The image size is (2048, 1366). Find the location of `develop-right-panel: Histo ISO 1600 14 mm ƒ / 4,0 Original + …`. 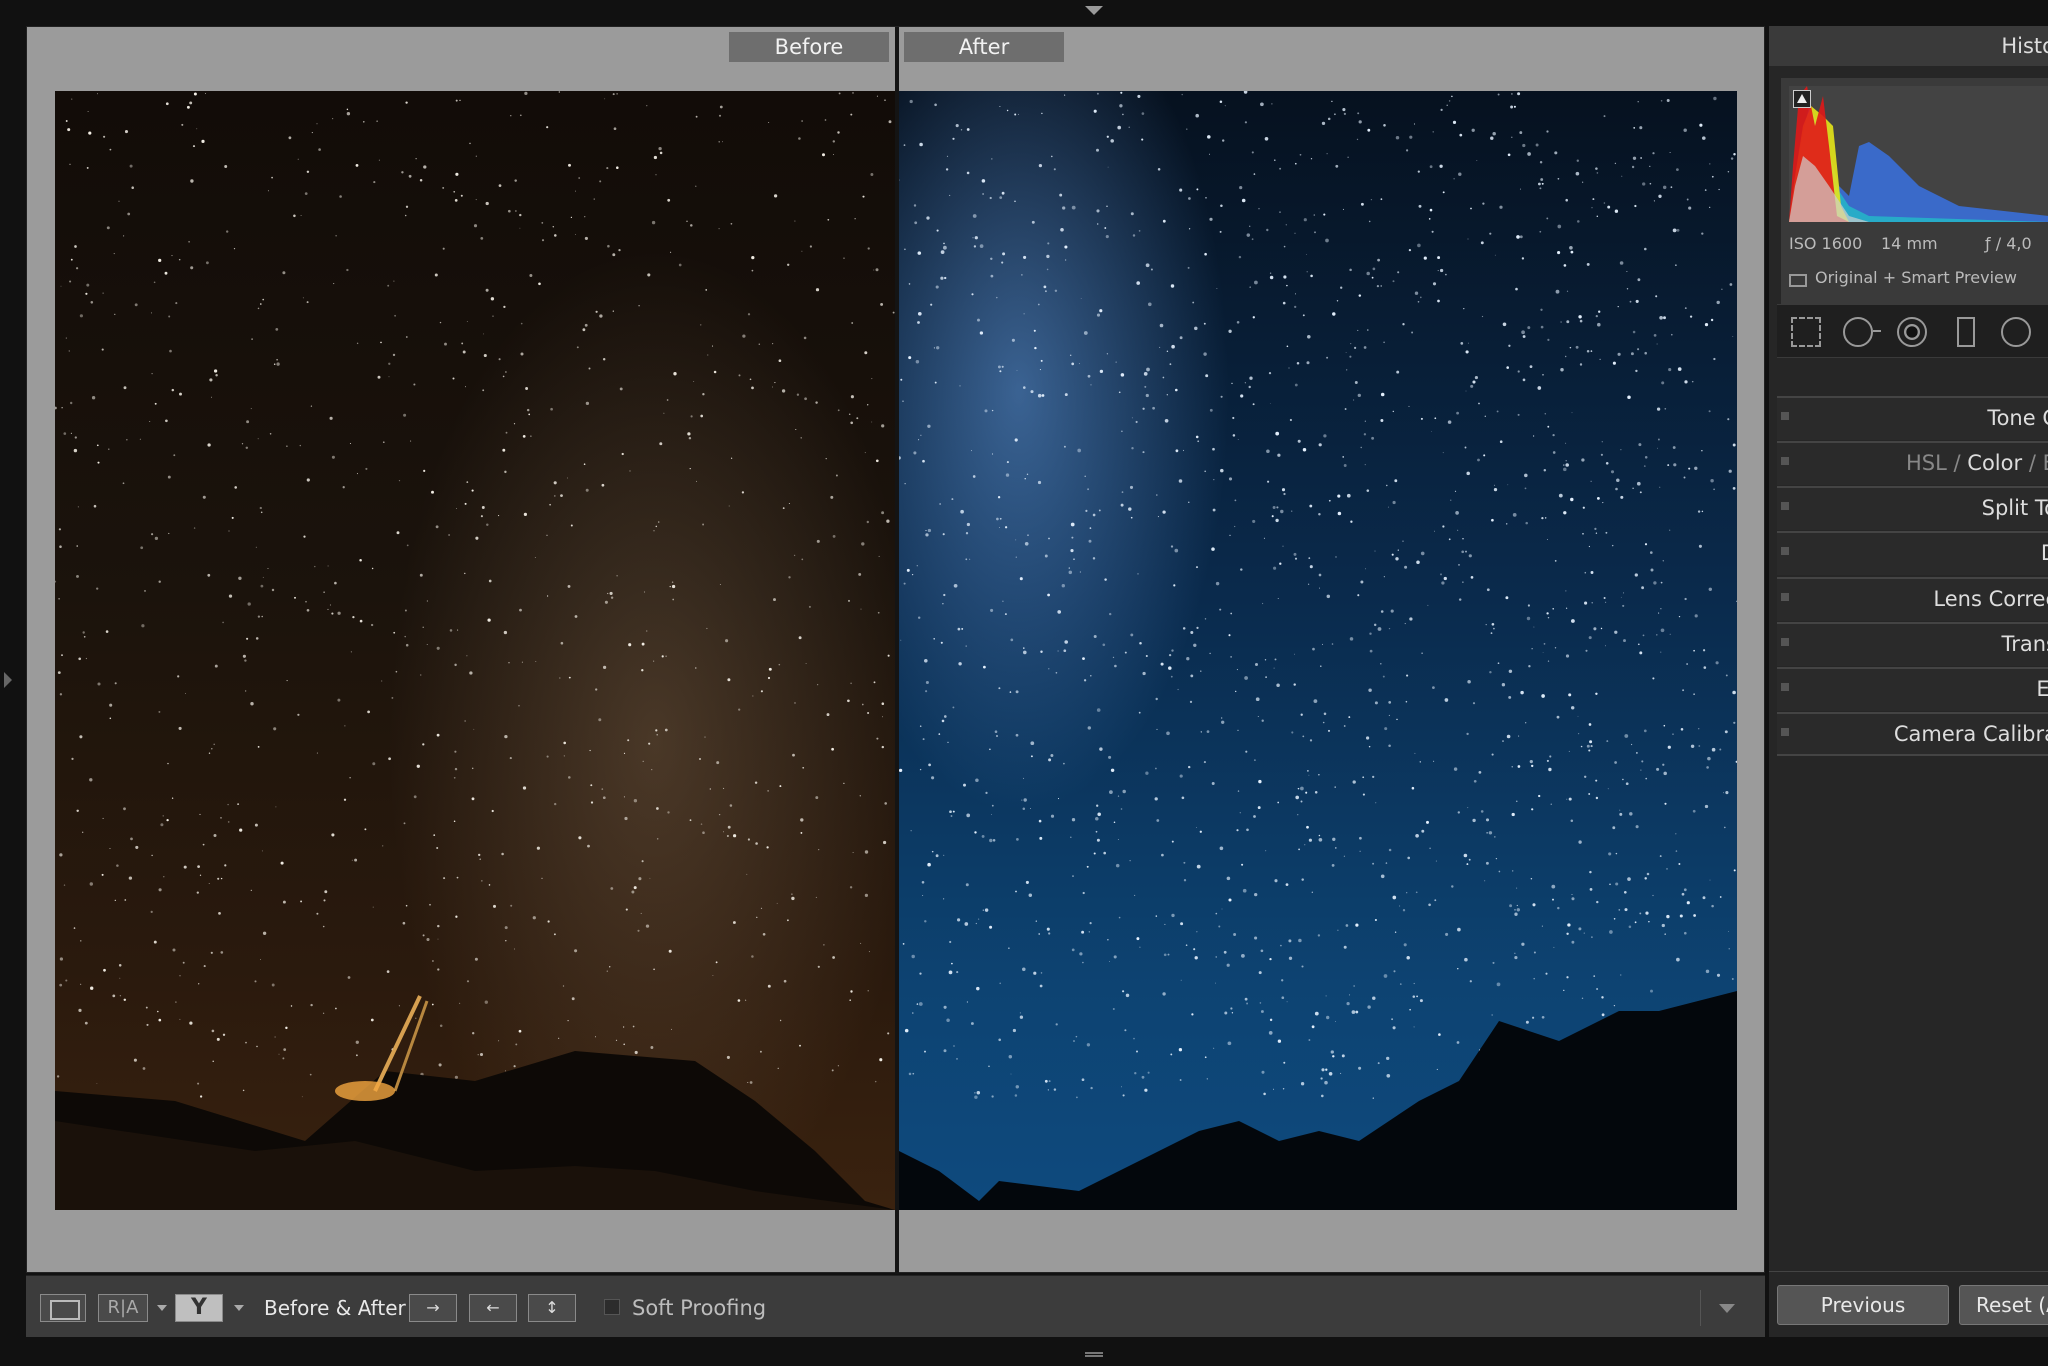

develop-right-panel: Histo ISO 1600 14 mm ƒ / 4,0 Original + … is located at coordinates (1908, 681).